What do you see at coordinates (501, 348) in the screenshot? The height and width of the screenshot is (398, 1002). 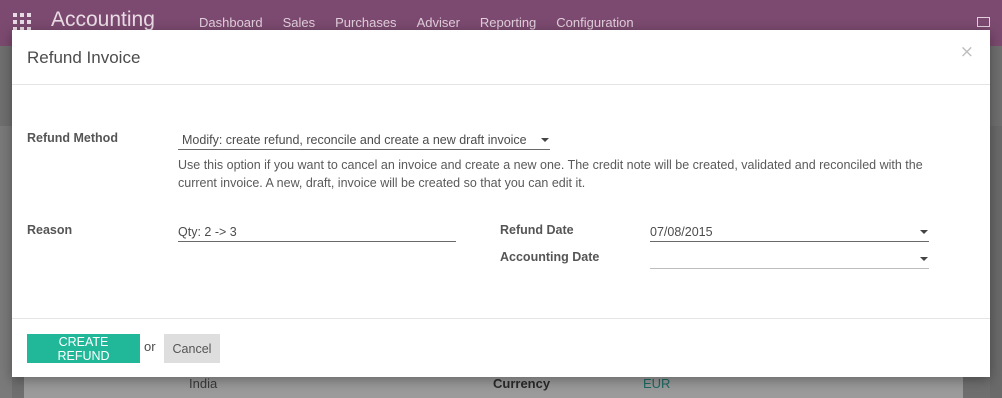 I see `dialog-footer: CREATE REFUND or Cancel` at bounding box center [501, 348].